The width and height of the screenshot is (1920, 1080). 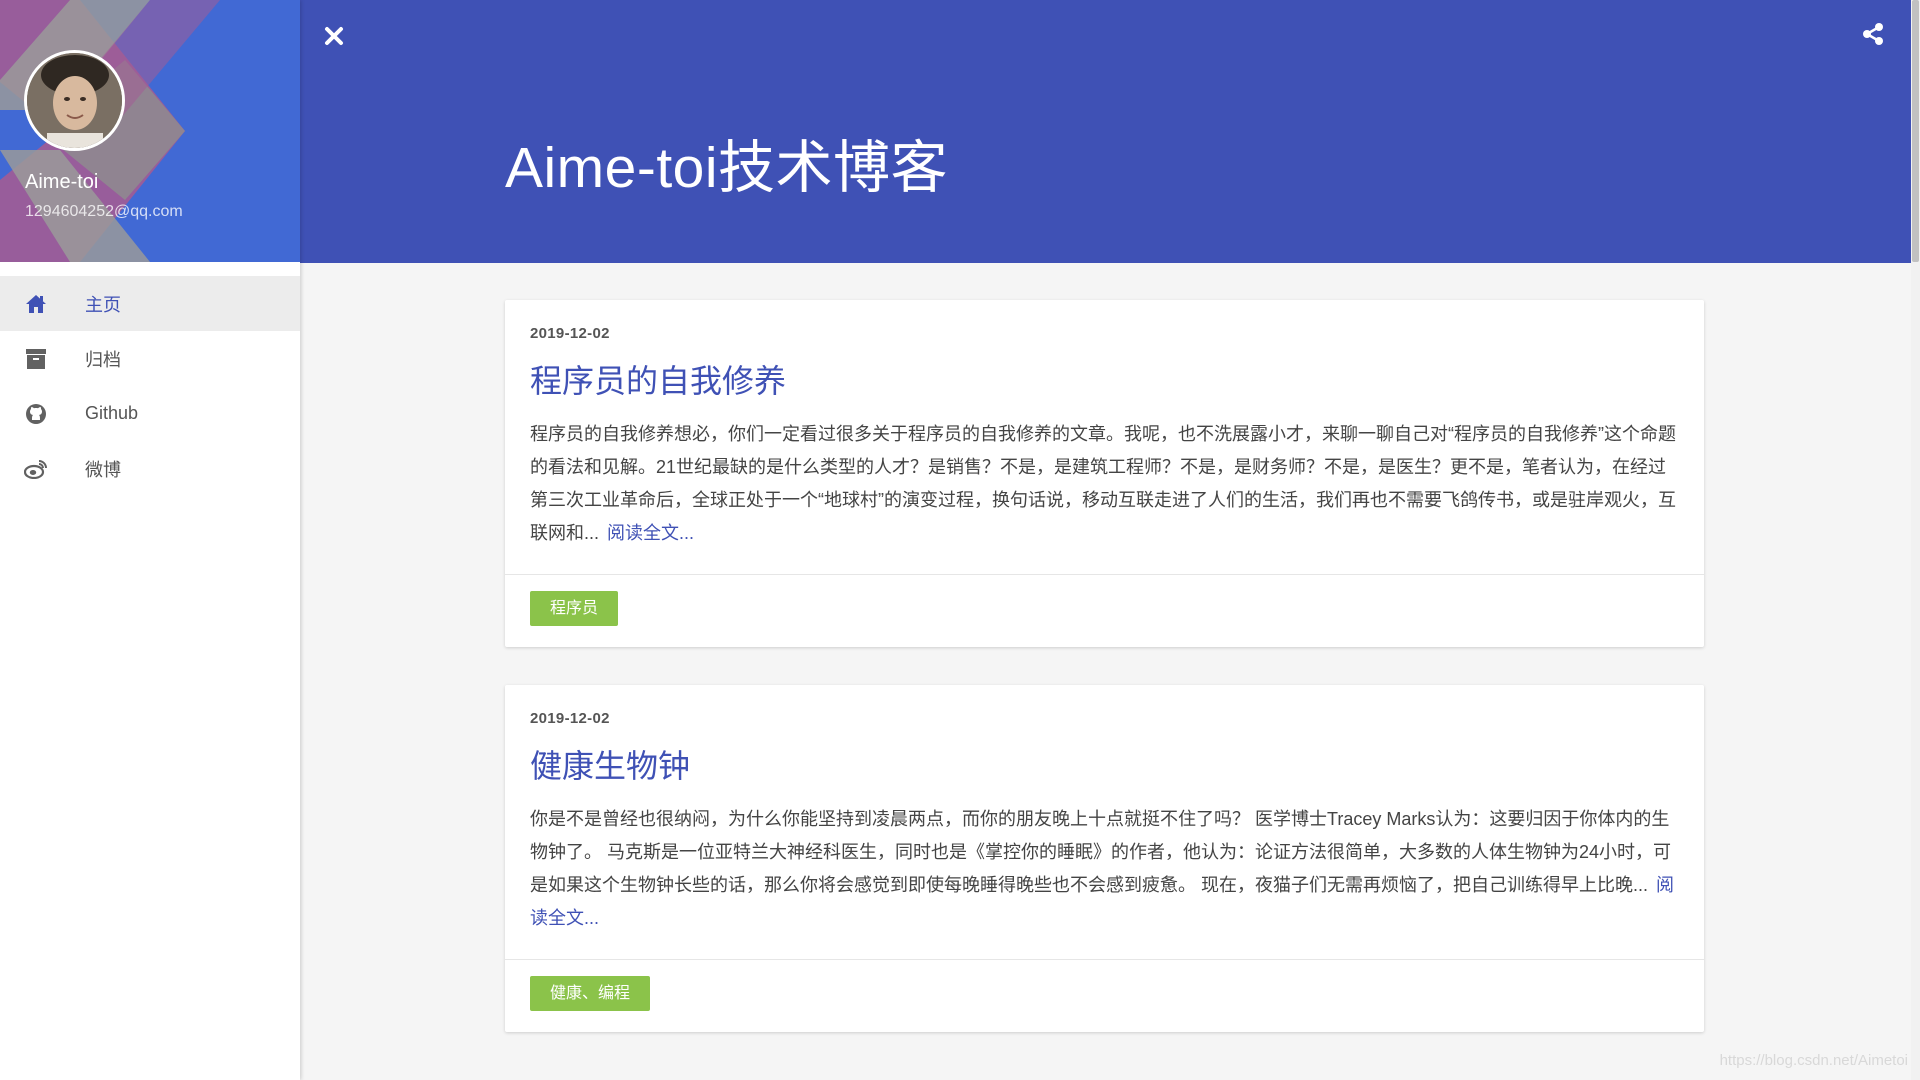 What do you see at coordinates (150, 358) in the screenshot?
I see `sidebar-item-archive: 归档` at bounding box center [150, 358].